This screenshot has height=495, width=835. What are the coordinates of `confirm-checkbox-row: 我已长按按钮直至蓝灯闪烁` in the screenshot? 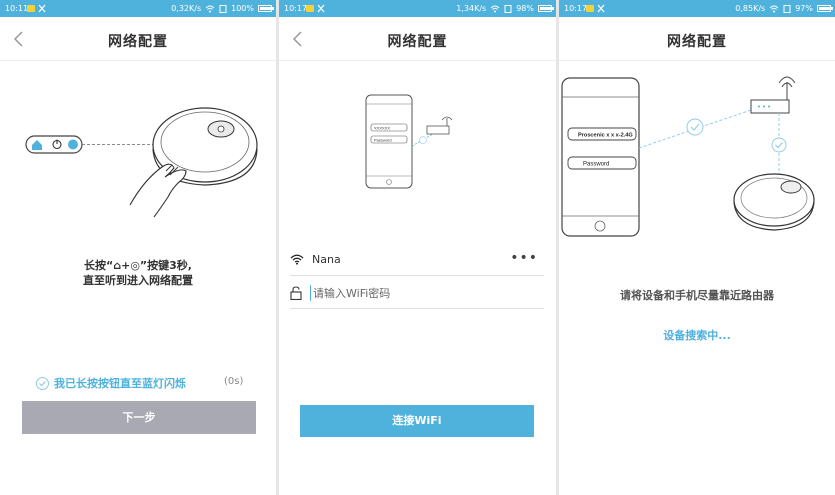 It's located at (111, 383).